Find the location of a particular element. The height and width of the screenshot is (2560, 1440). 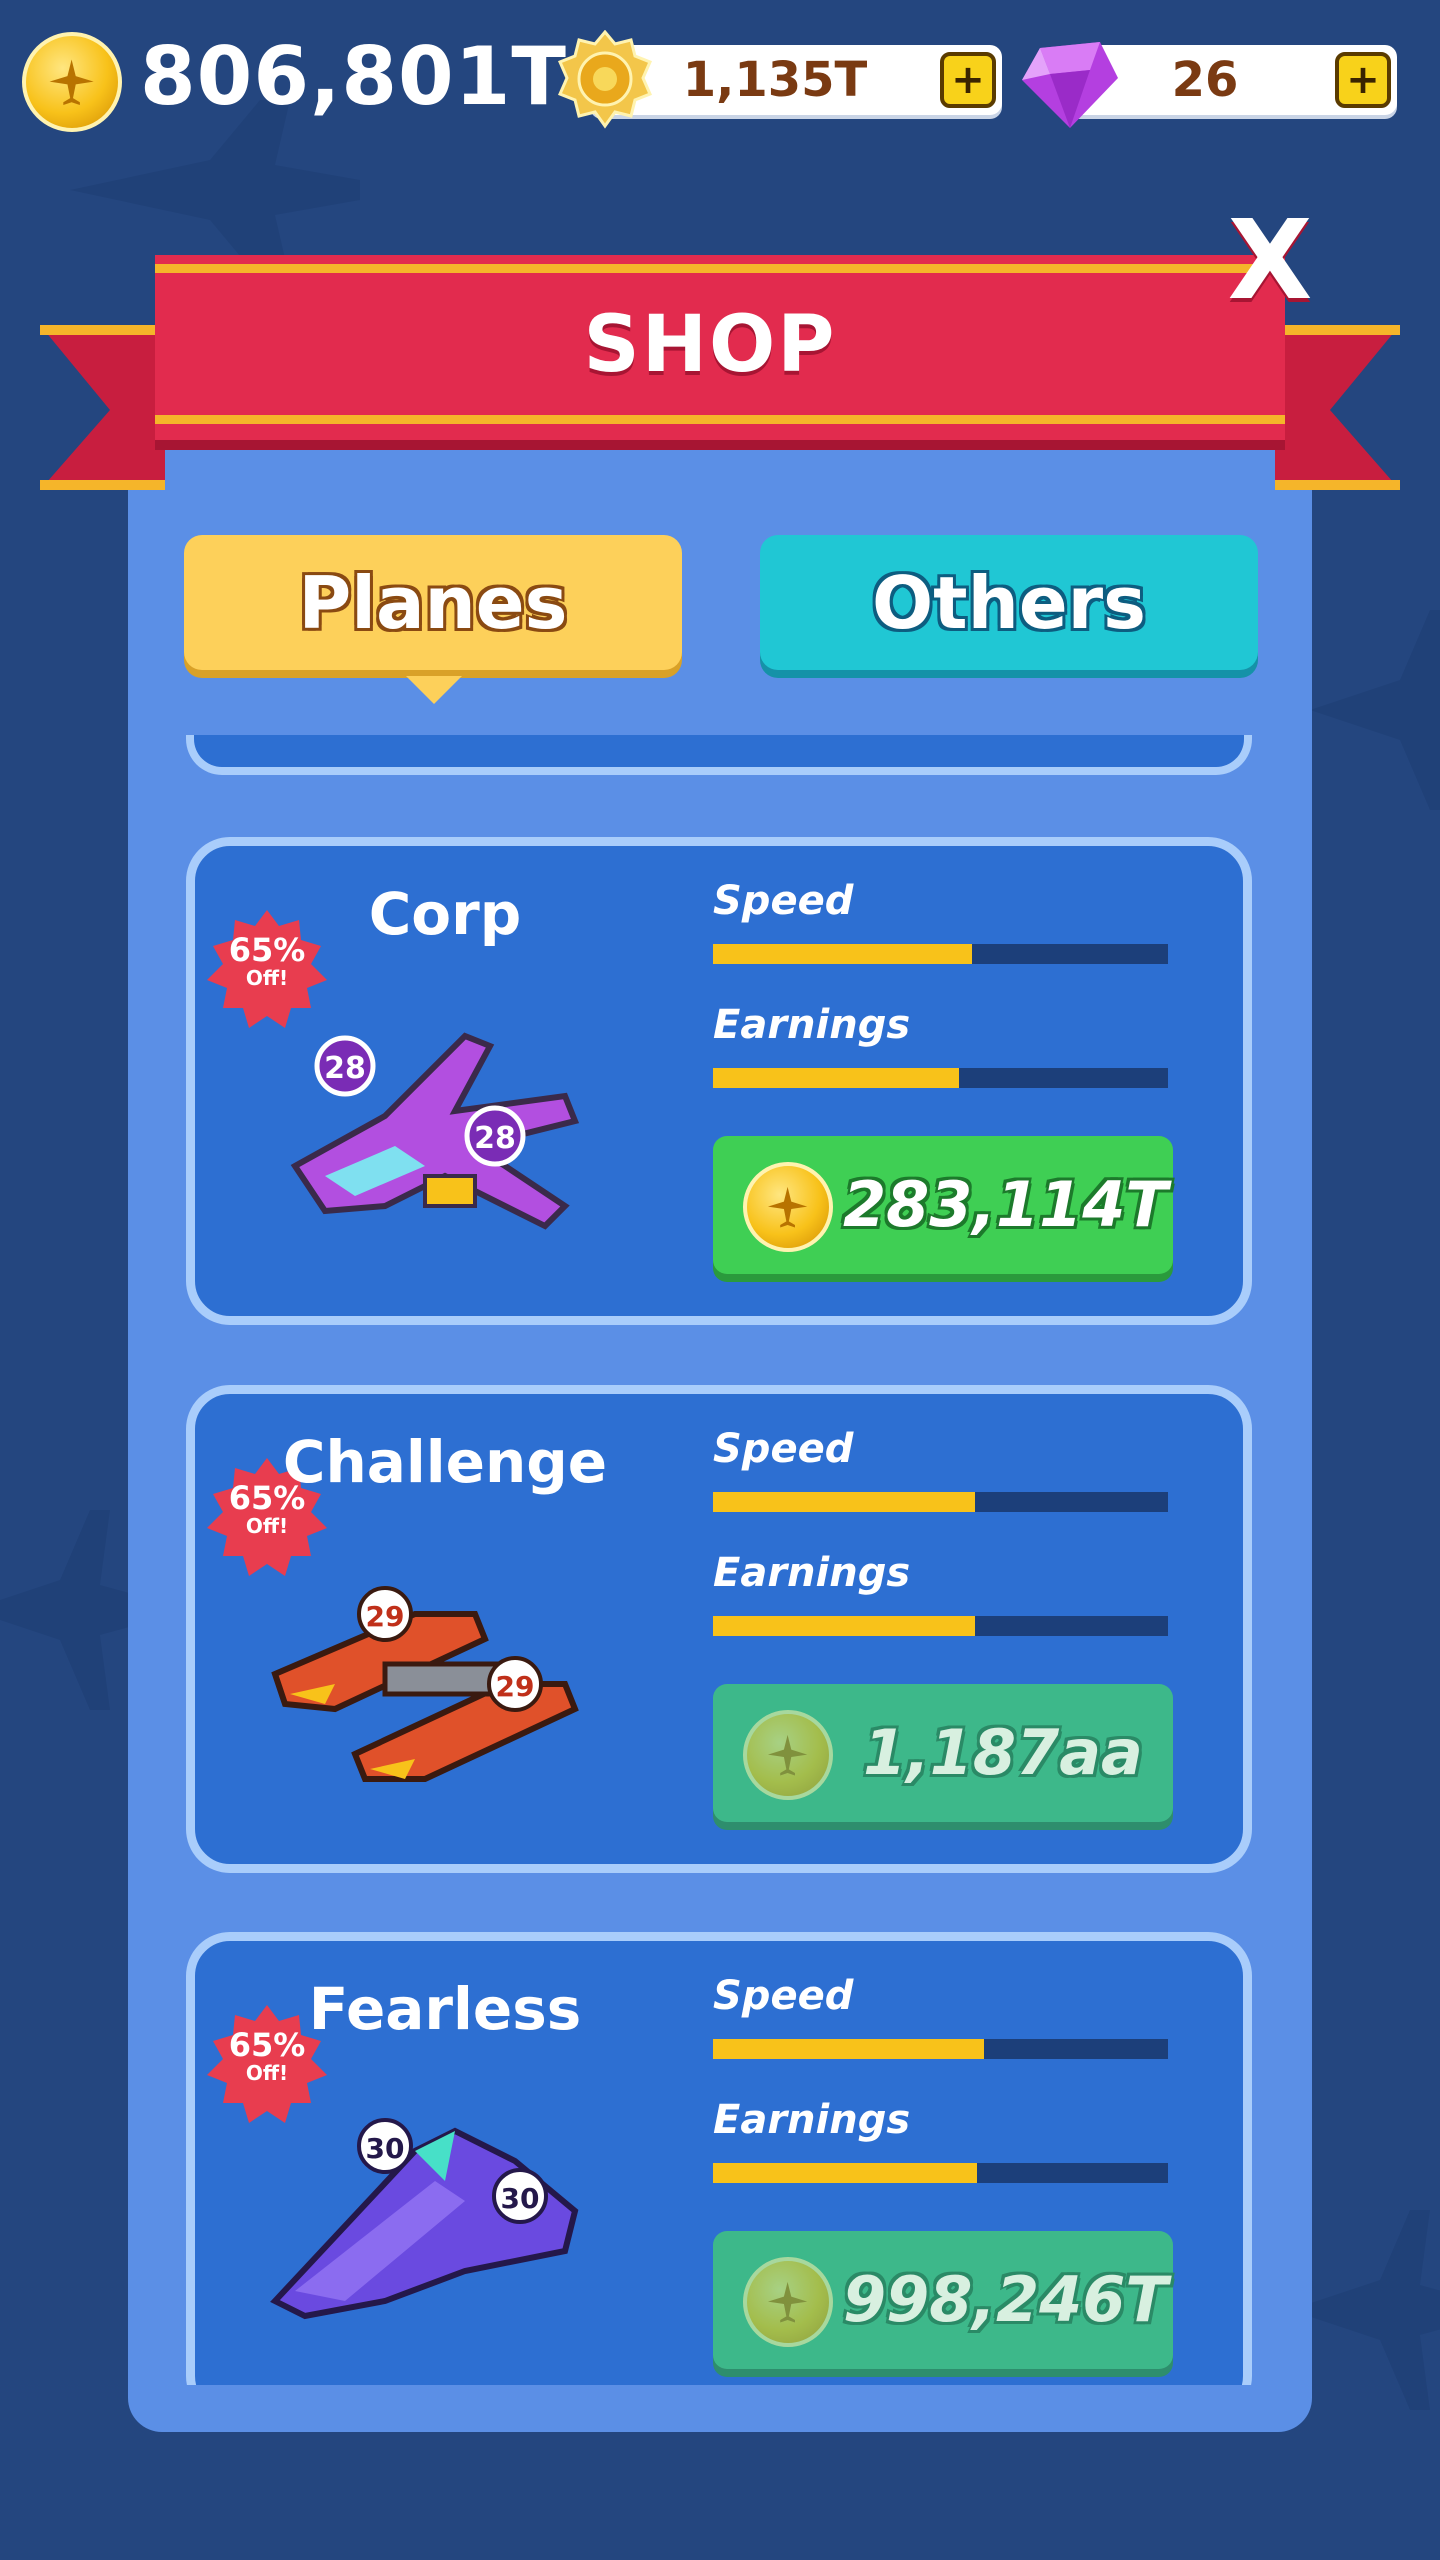

previous-card-edge is located at coordinates (719, 755).